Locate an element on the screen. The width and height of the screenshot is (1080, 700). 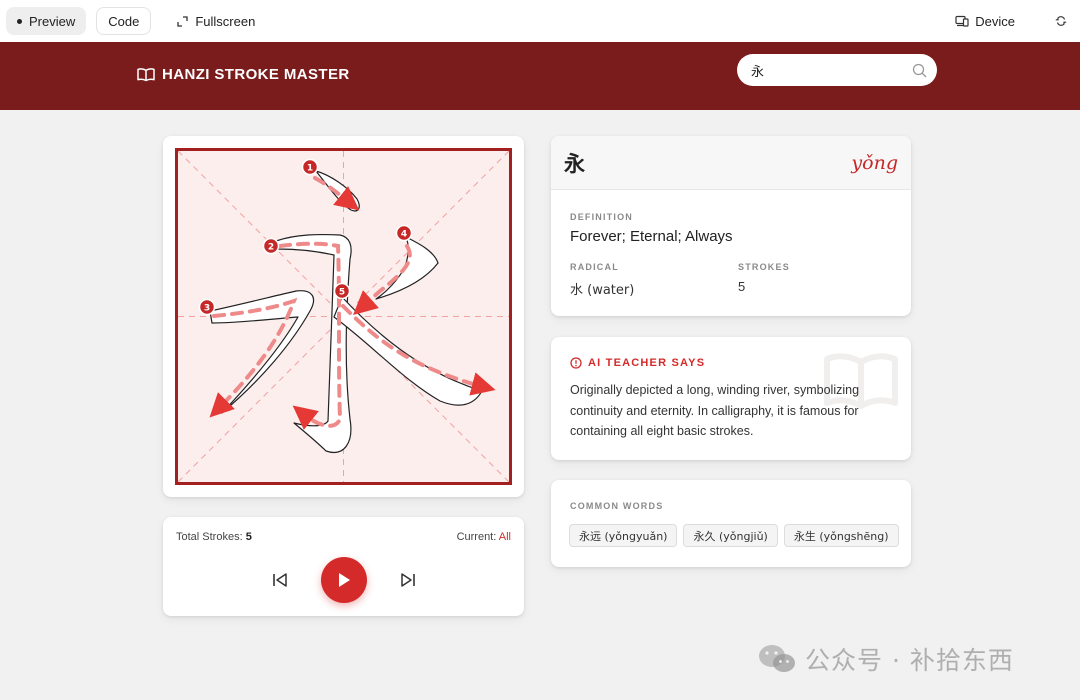
app-header: HANZI STROKE MASTER is located at coordinates (540, 76).